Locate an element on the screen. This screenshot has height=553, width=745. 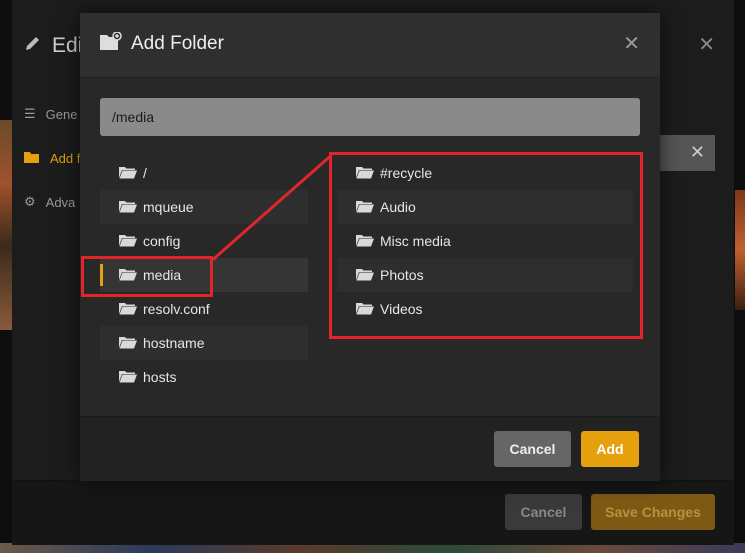
folder-row: resolv.conf is located at coordinates (204, 309).